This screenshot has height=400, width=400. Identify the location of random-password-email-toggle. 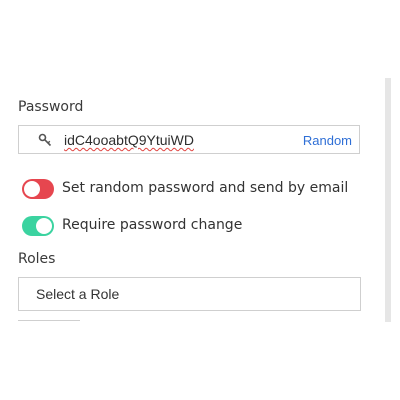
(38, 189).